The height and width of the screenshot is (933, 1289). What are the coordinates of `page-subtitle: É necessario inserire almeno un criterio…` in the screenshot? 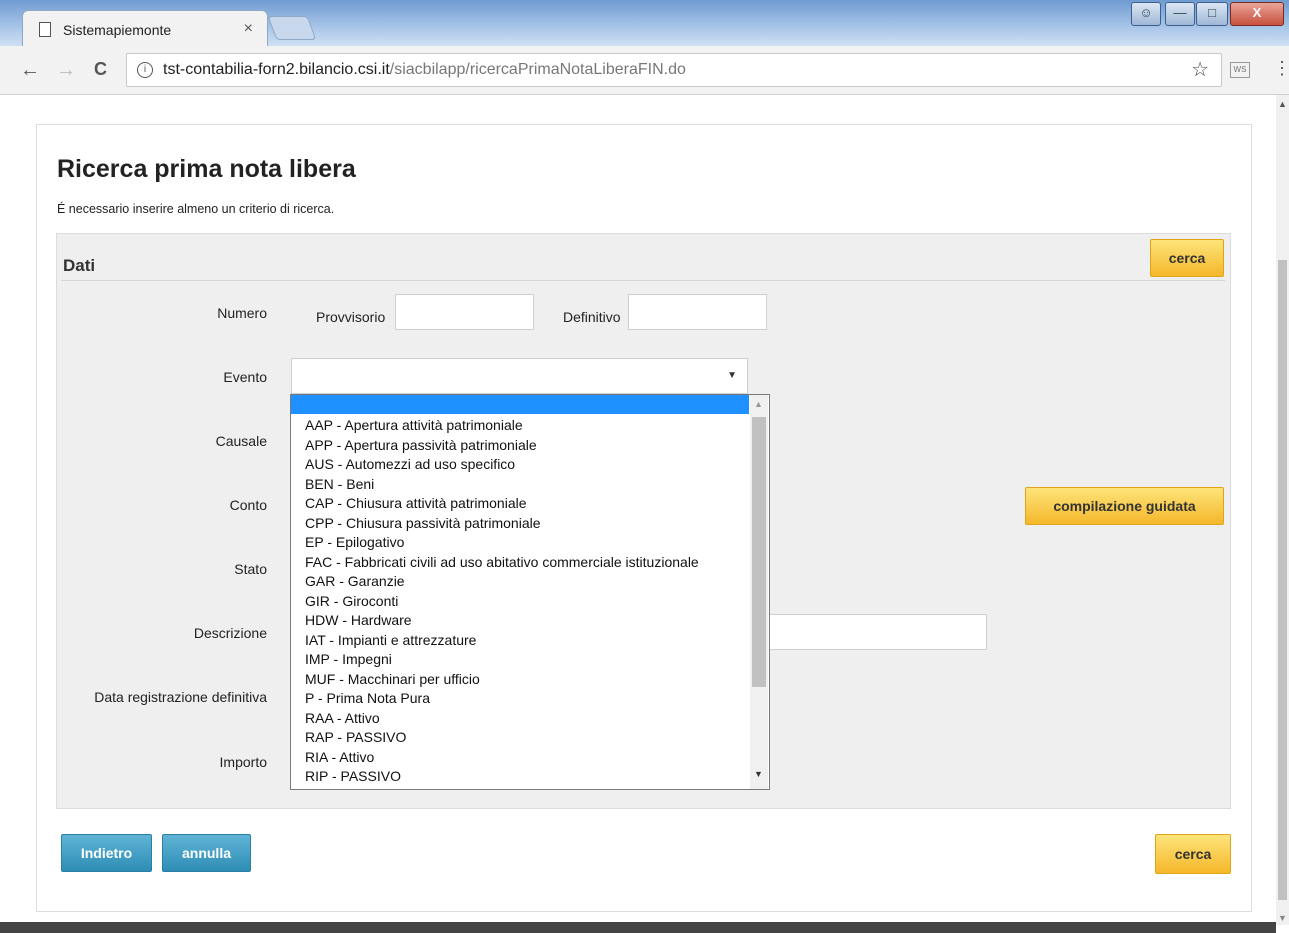 It's located at (196, 209).